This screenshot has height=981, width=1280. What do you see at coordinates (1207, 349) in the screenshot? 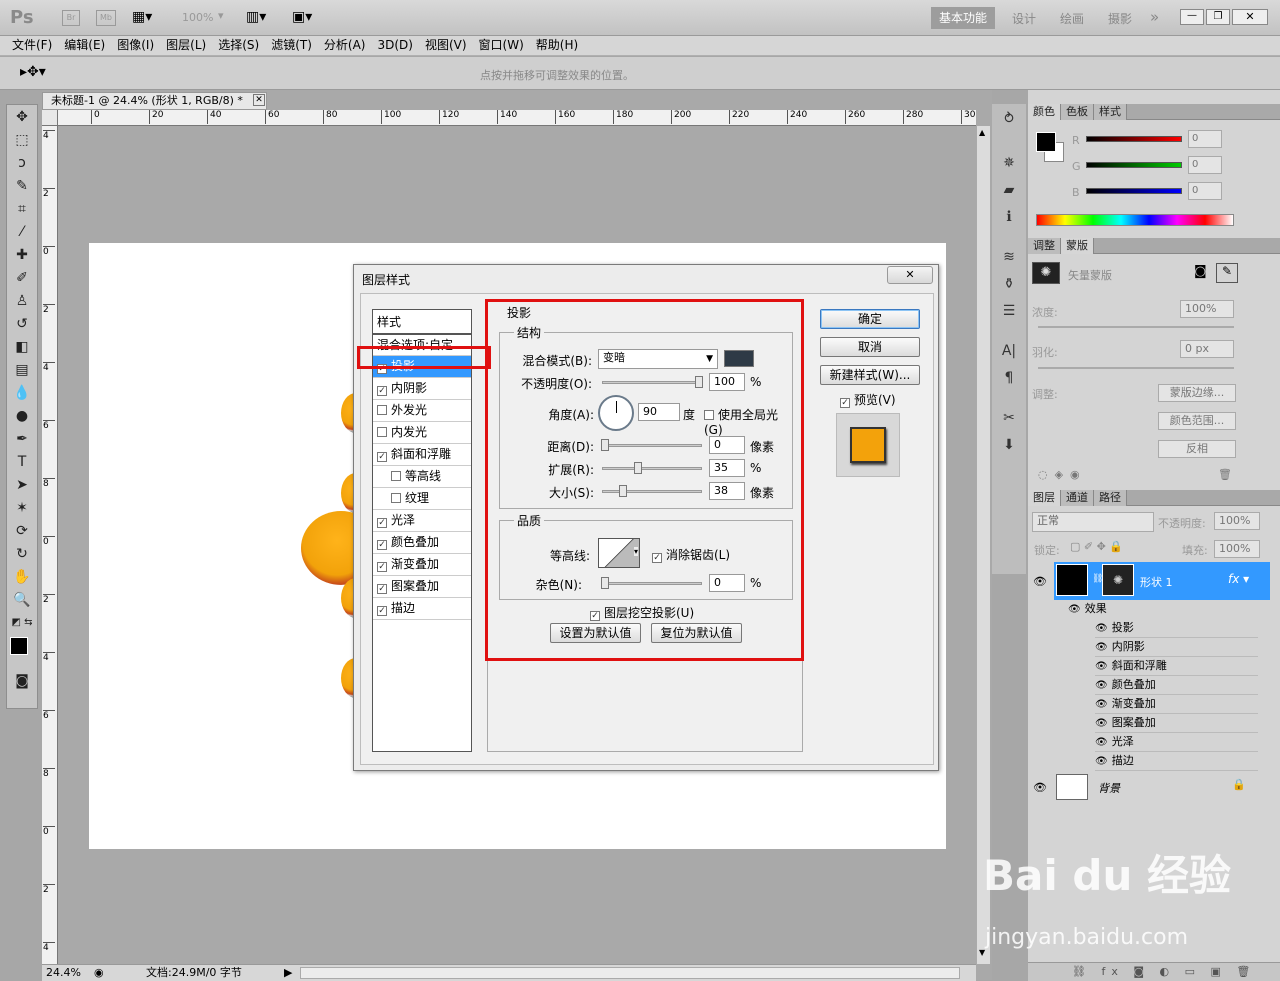
I see `feather-value: 0 px` at bounding box center [1207, 349].